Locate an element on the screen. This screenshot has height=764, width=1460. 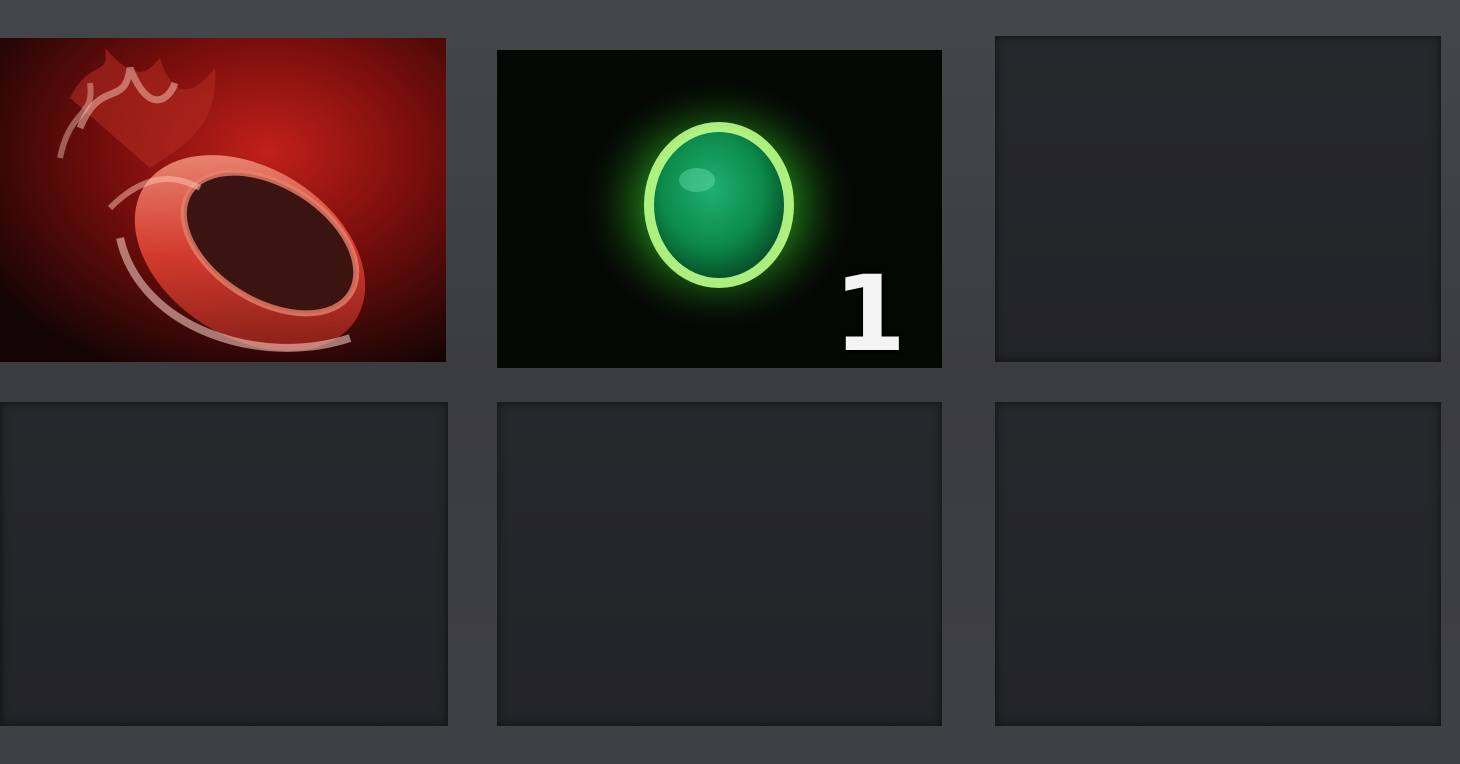
crimson-ring-icon is located at coordinates (223, 200).